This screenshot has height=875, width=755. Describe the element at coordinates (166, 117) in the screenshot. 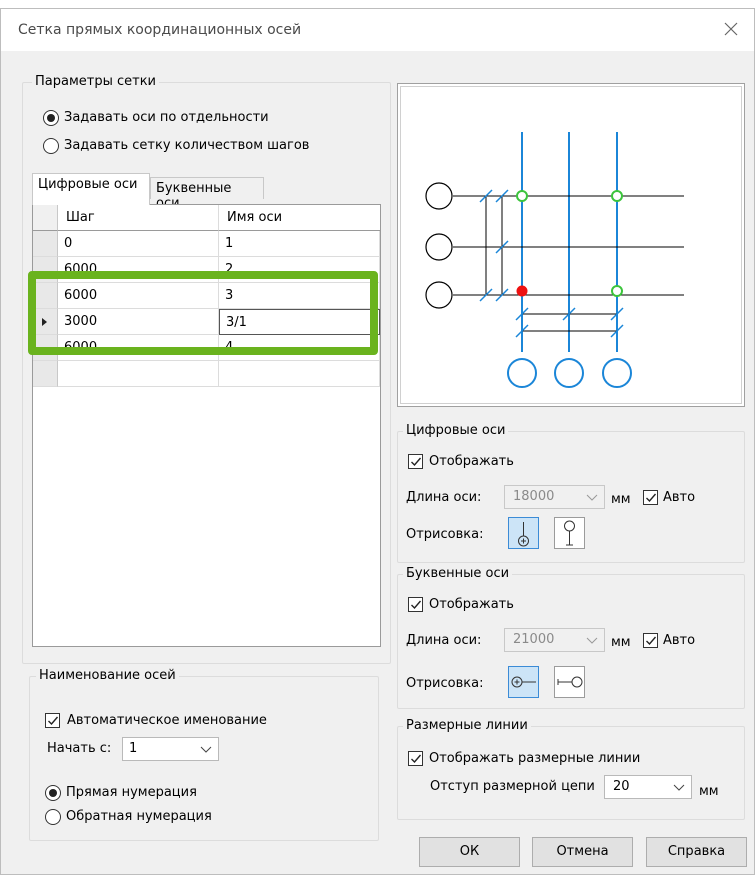

I see `radio-separate-axes-label: Задавать оси по отдельности` at that location.